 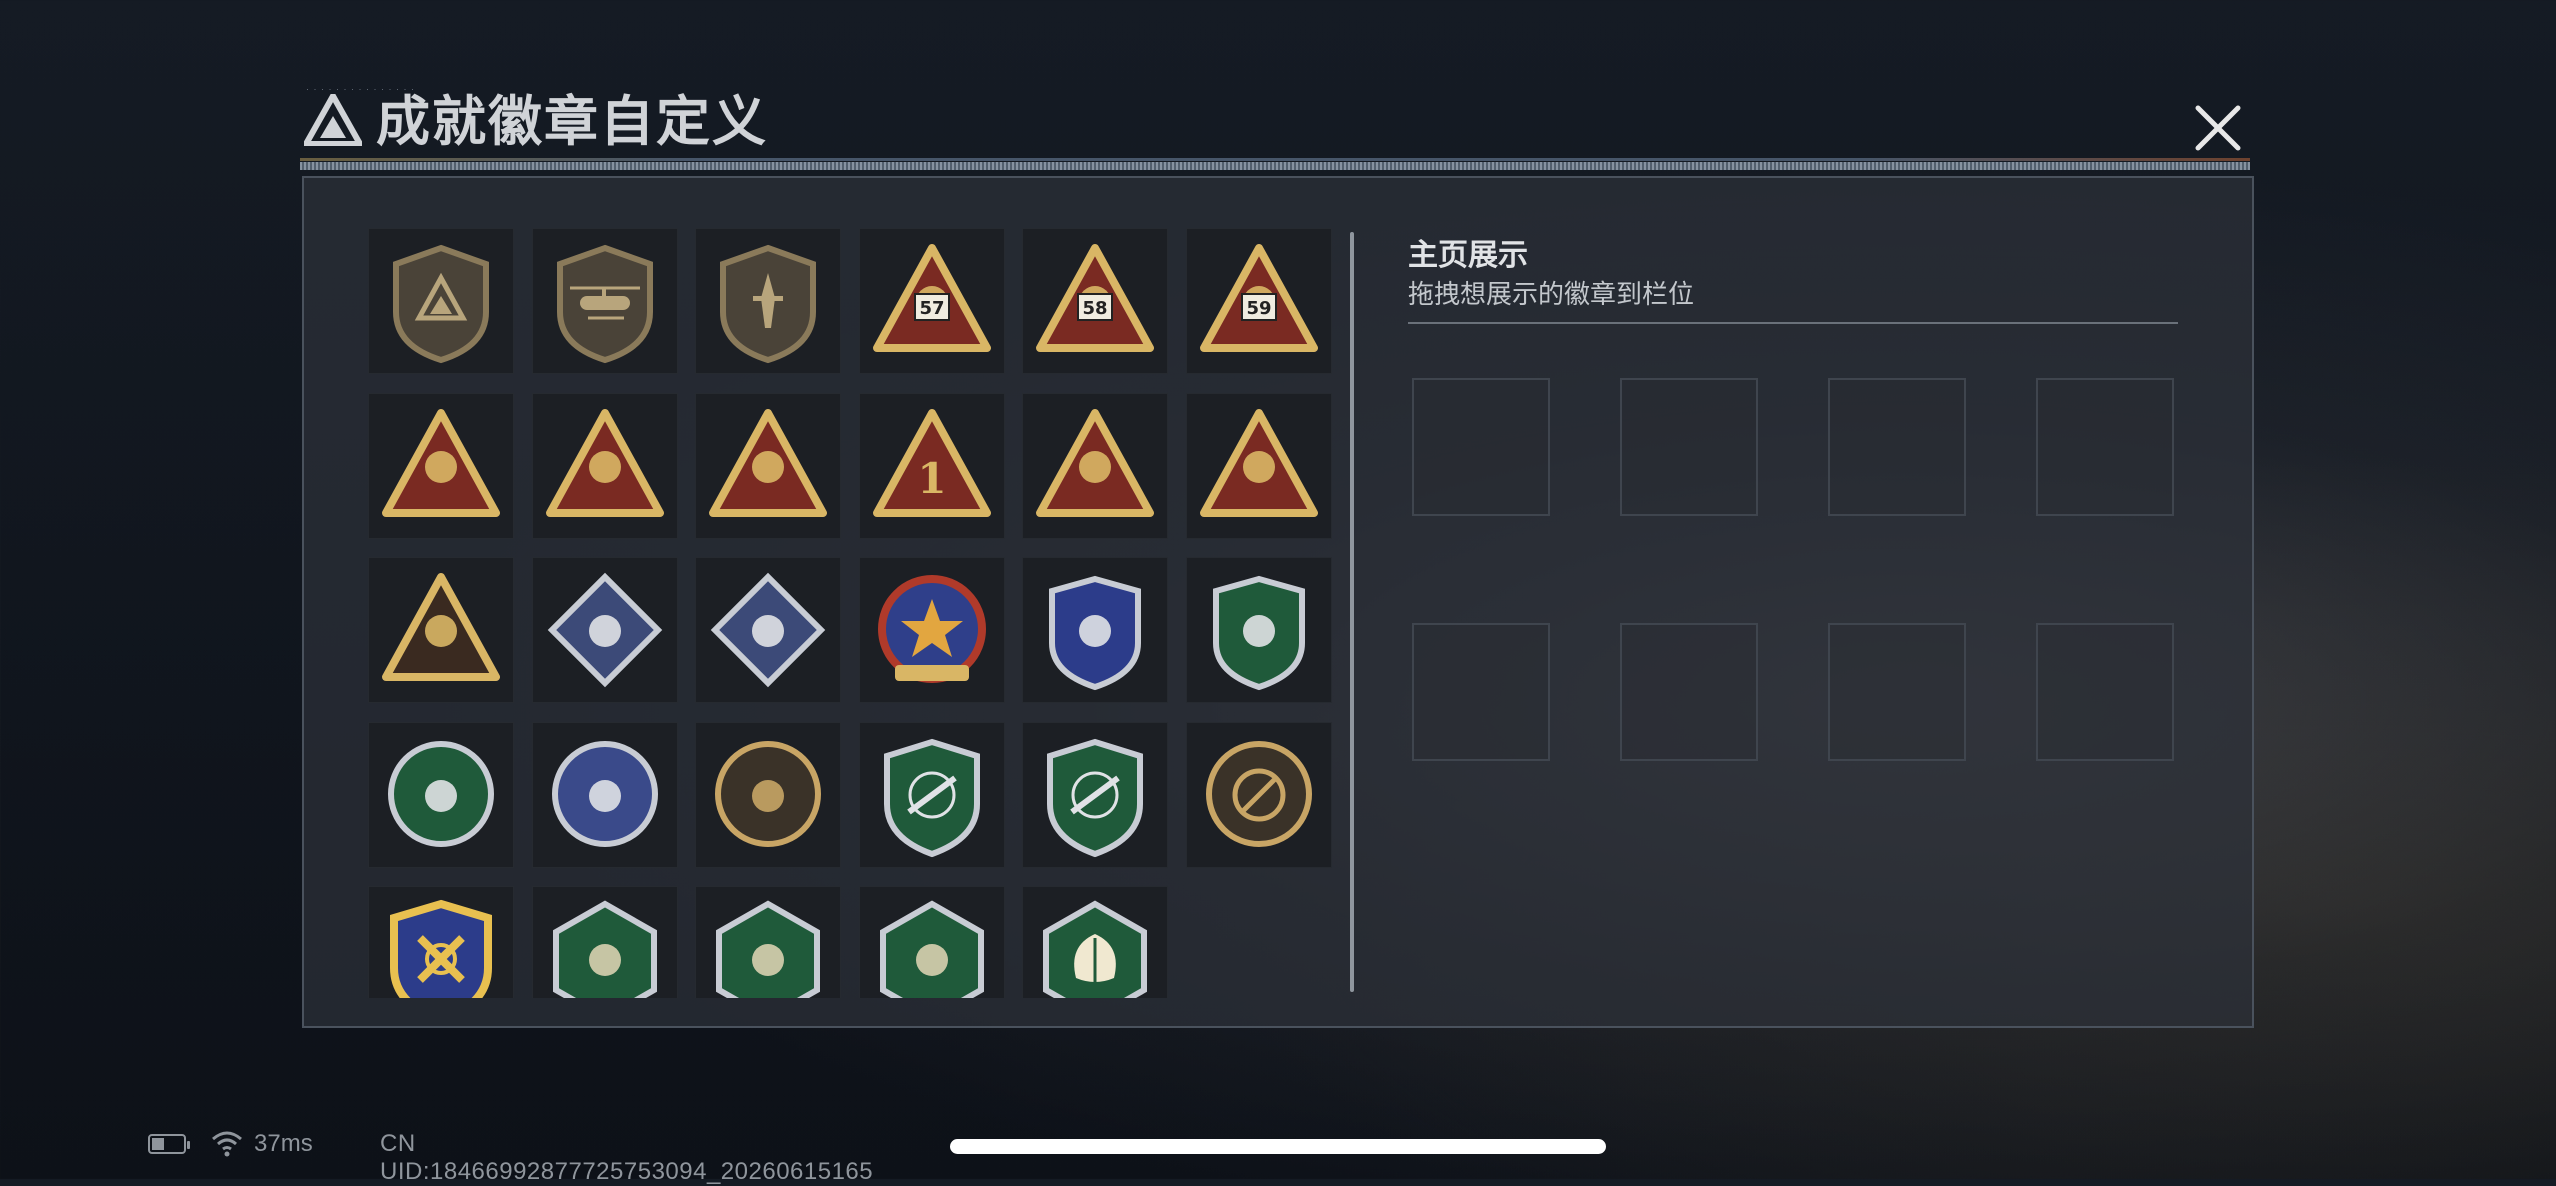 What do you see at coordinates (1278, 1146) in the screenshot?
I see `home-indicator` at bounding box center [1278, 1146].